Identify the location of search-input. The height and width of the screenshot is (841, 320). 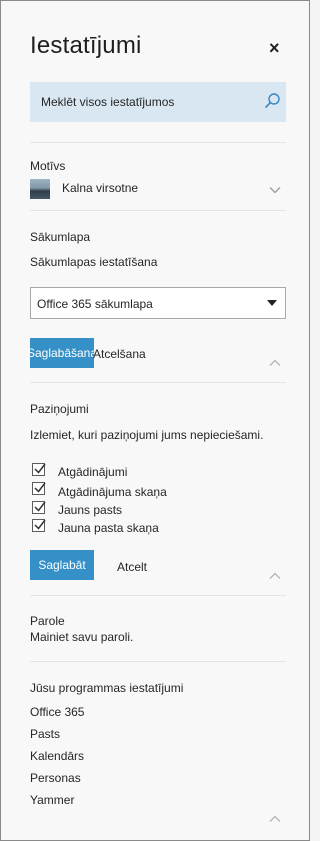
(145, 102).